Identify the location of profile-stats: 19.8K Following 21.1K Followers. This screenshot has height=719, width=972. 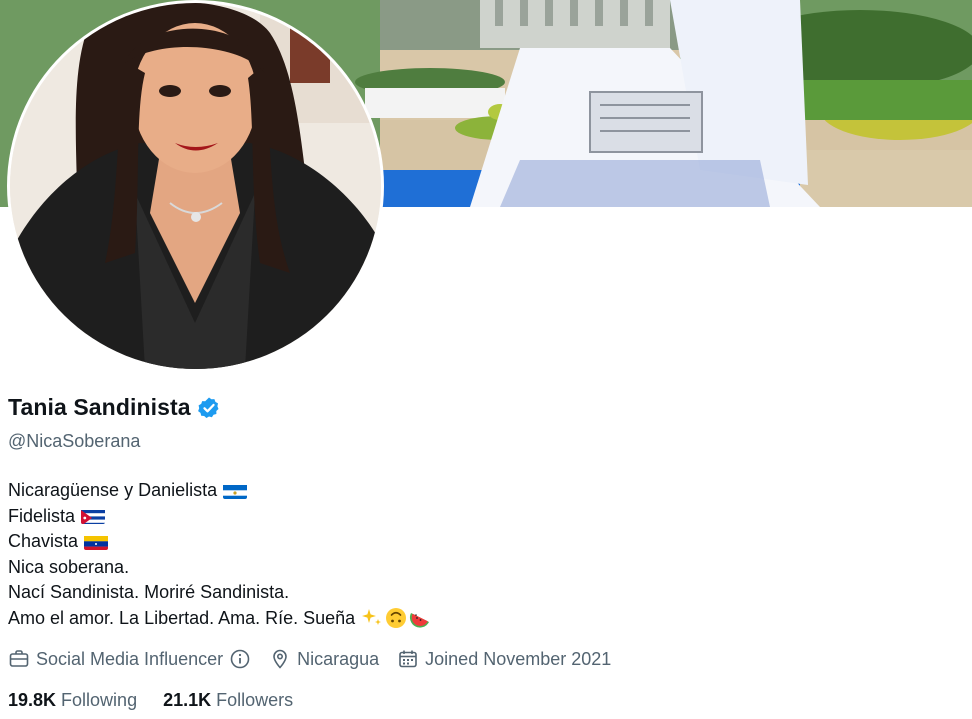
(163, 700).